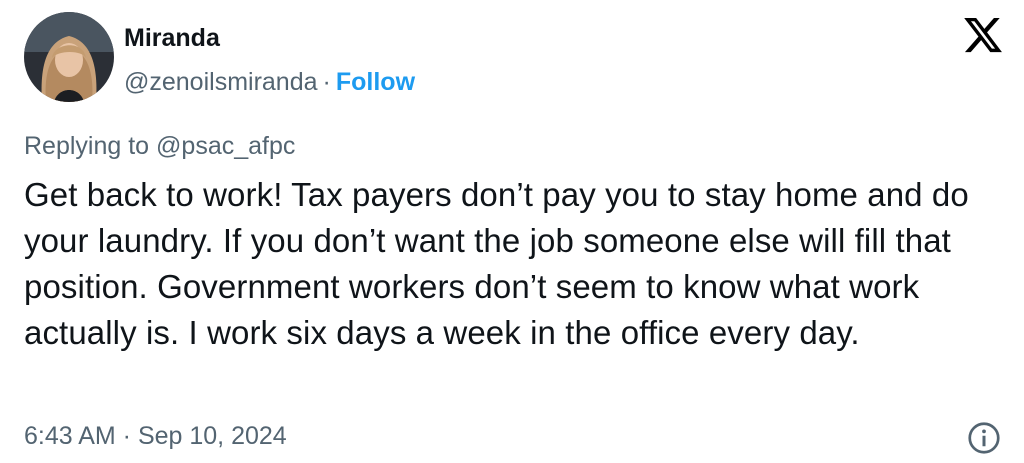  What do you see at coordinates (155, 436) in the screenshot?
I see `tweet-timestamp: 6:43 AM · Sep 10, 2024` at bounding box center [155, 436].